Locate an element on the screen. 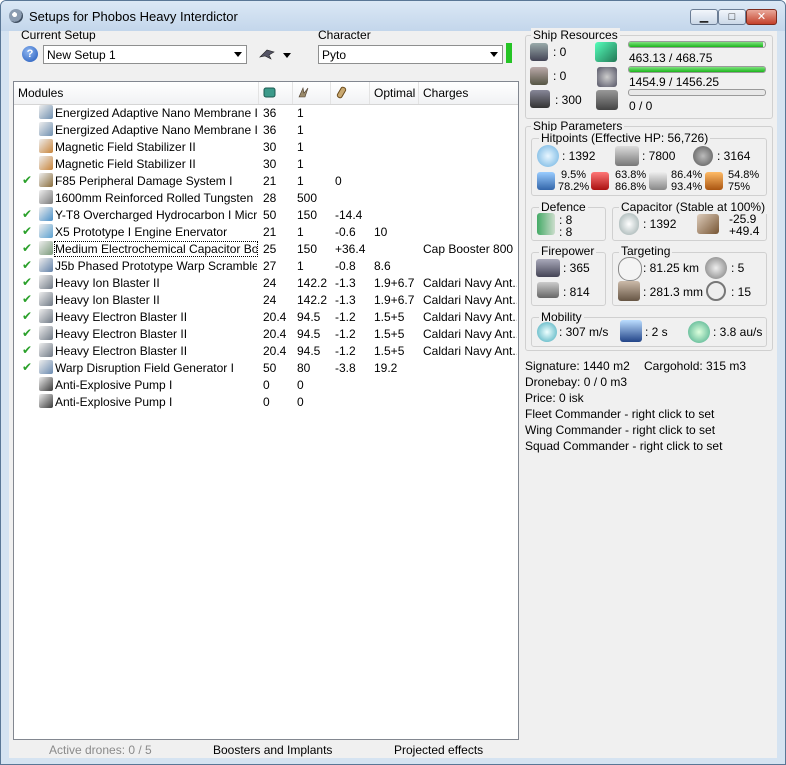 The image size is (786, 765). warp-speed: : 3.8 au/s is located at coordinates (738, 332).